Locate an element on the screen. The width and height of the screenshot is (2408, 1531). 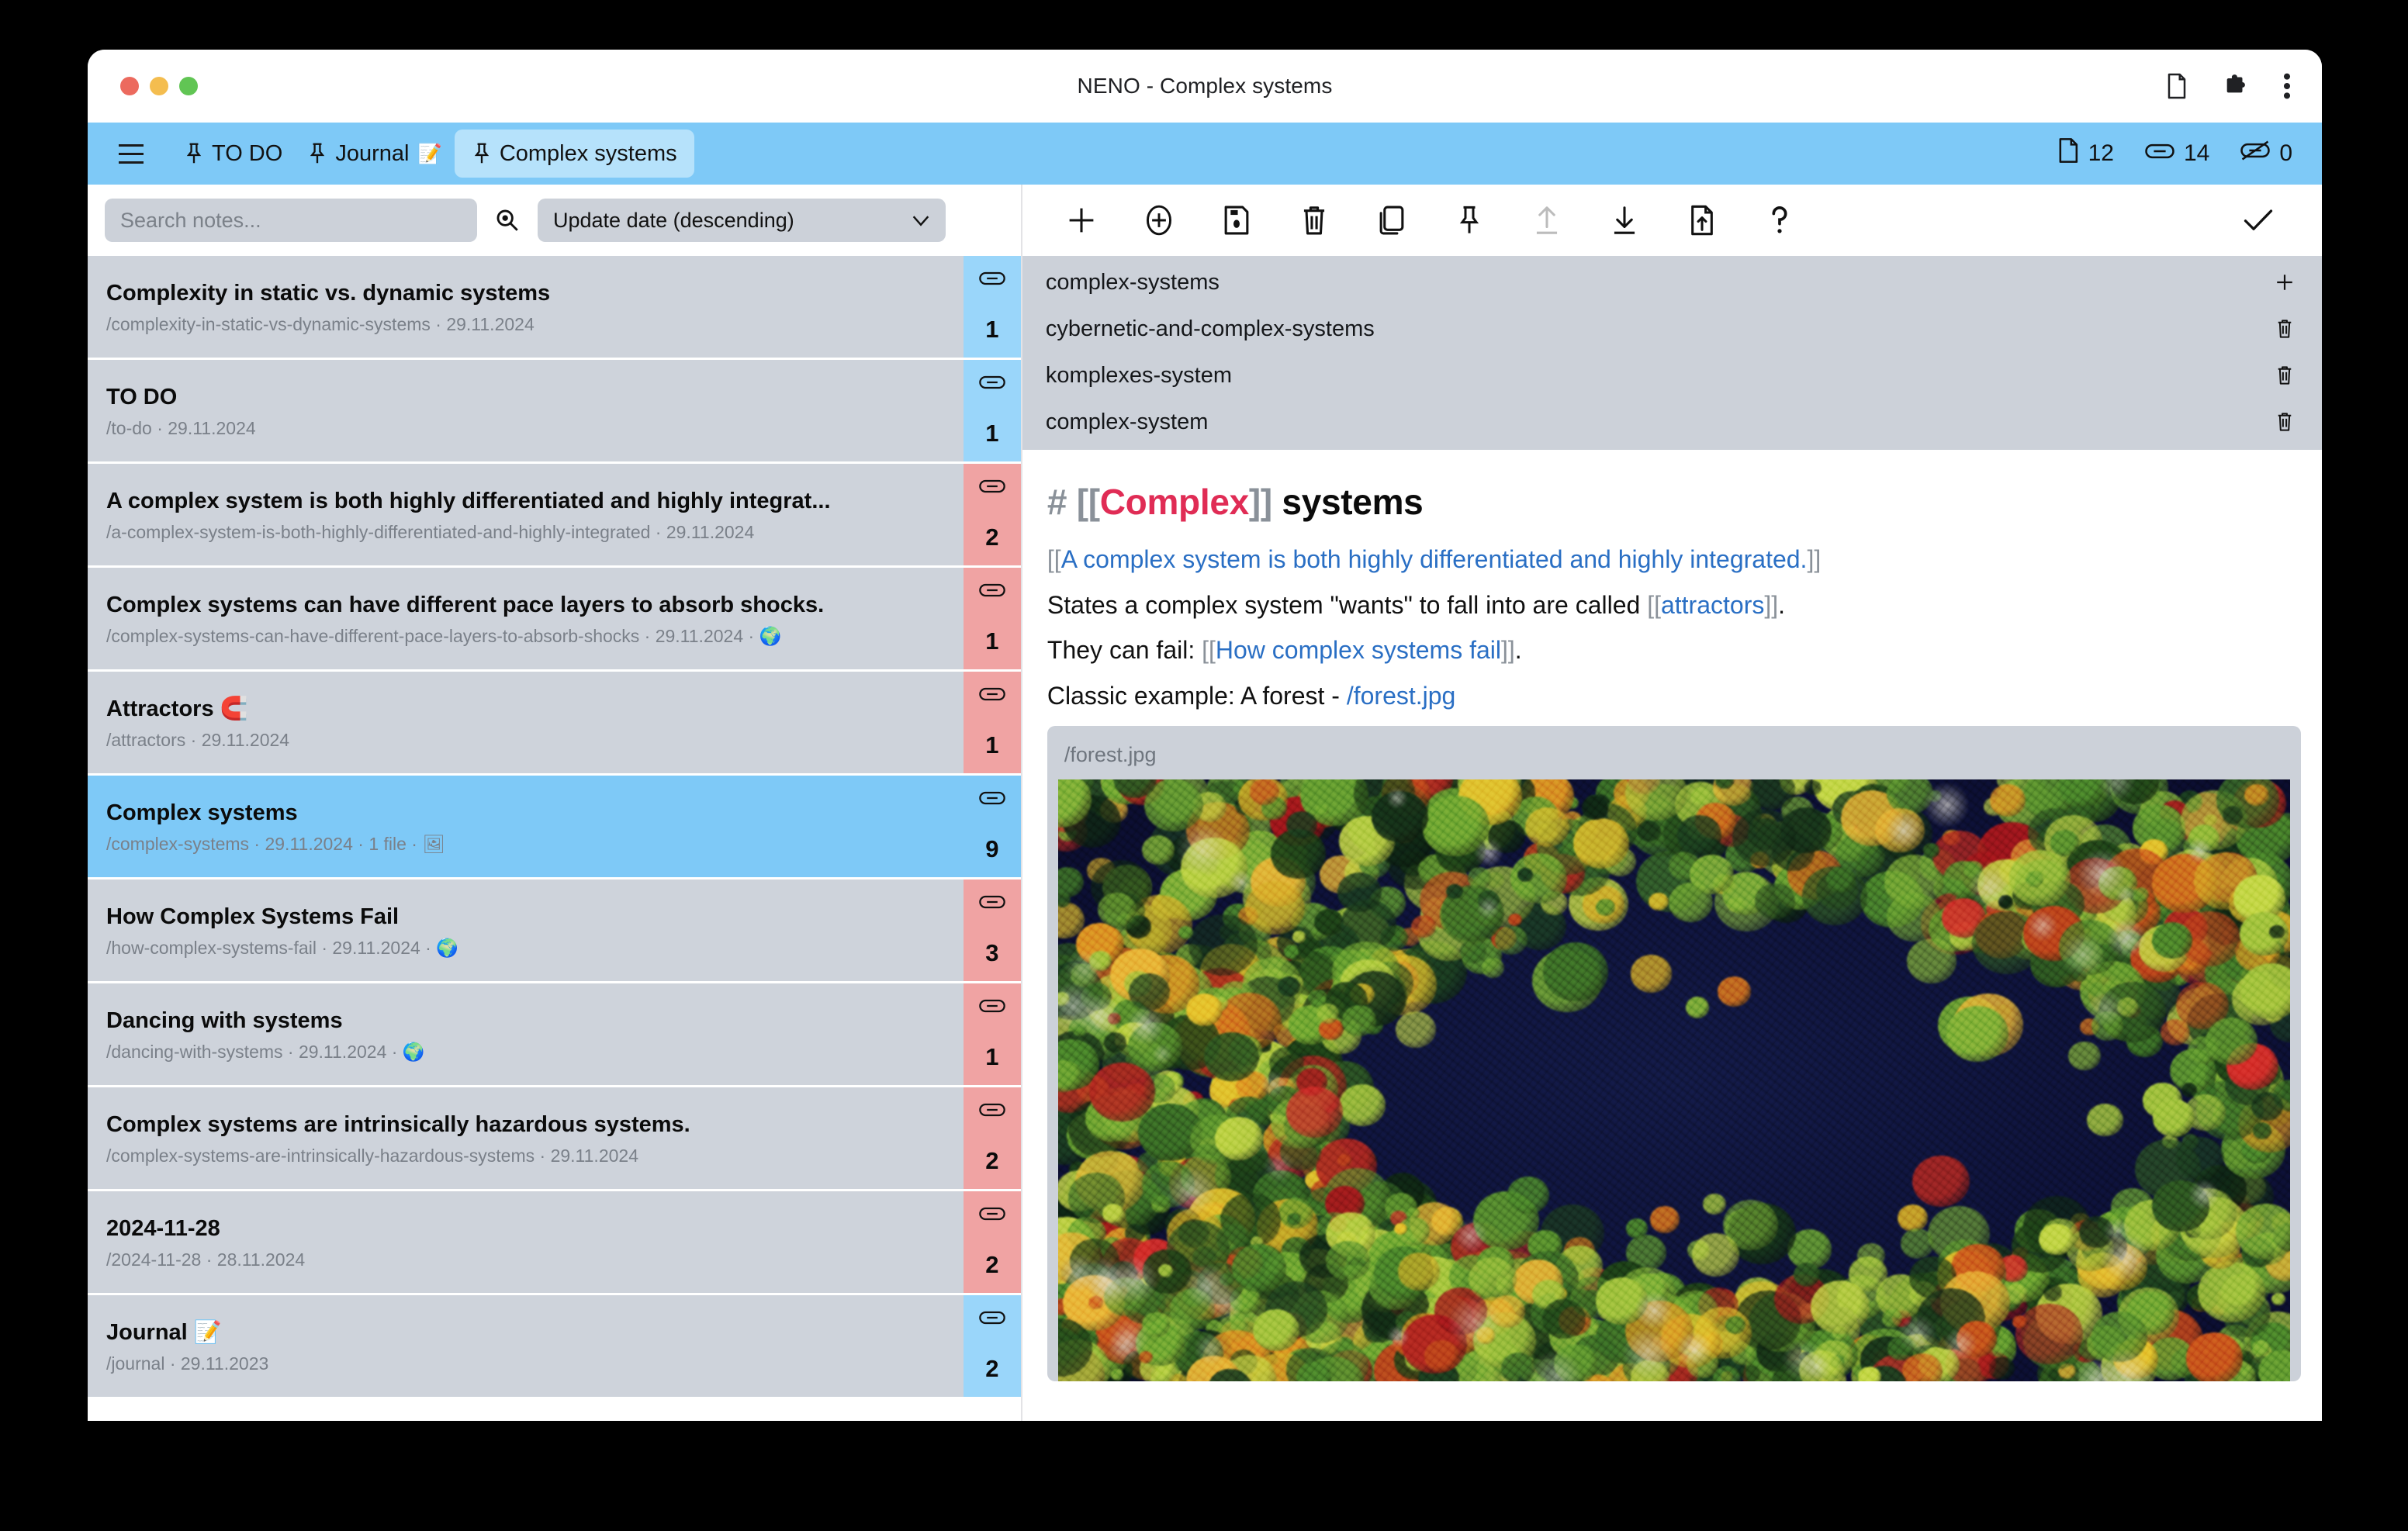
slug-text: komplexes-system is located at coordinates (1657, 376).